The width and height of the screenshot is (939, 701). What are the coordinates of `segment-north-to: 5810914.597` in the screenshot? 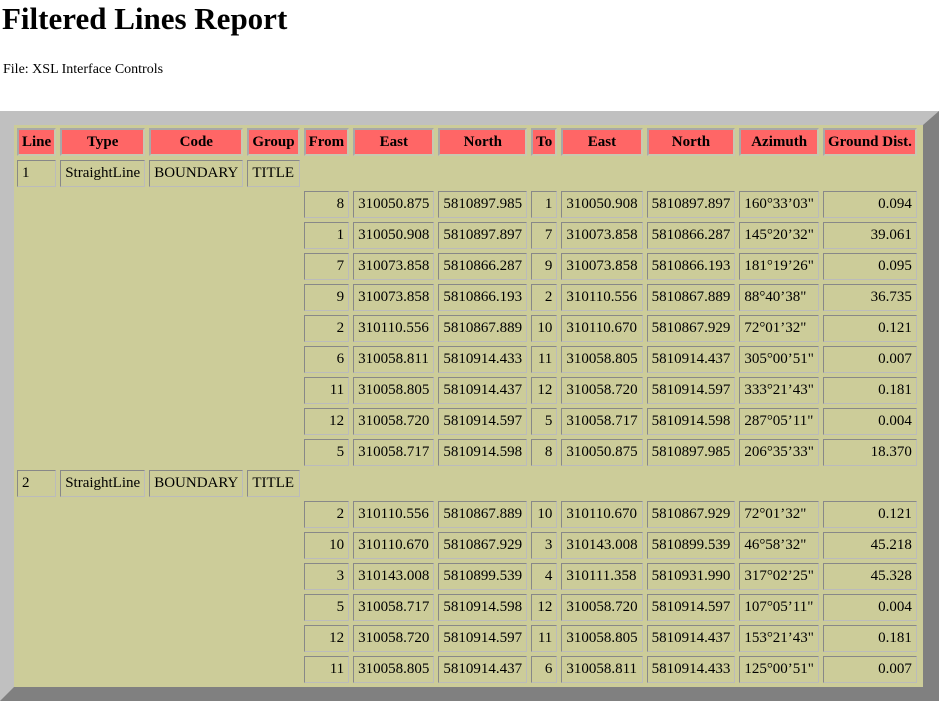 It's located at (691, 607).